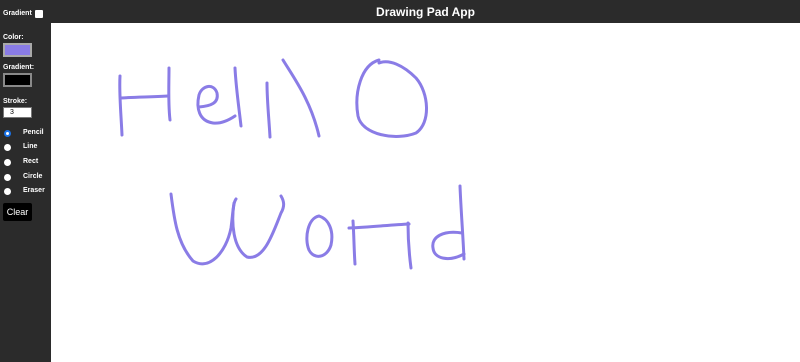 This screenshot has width=800, height=362. I want to click on tool-option-line: Line, so click(27, 148).